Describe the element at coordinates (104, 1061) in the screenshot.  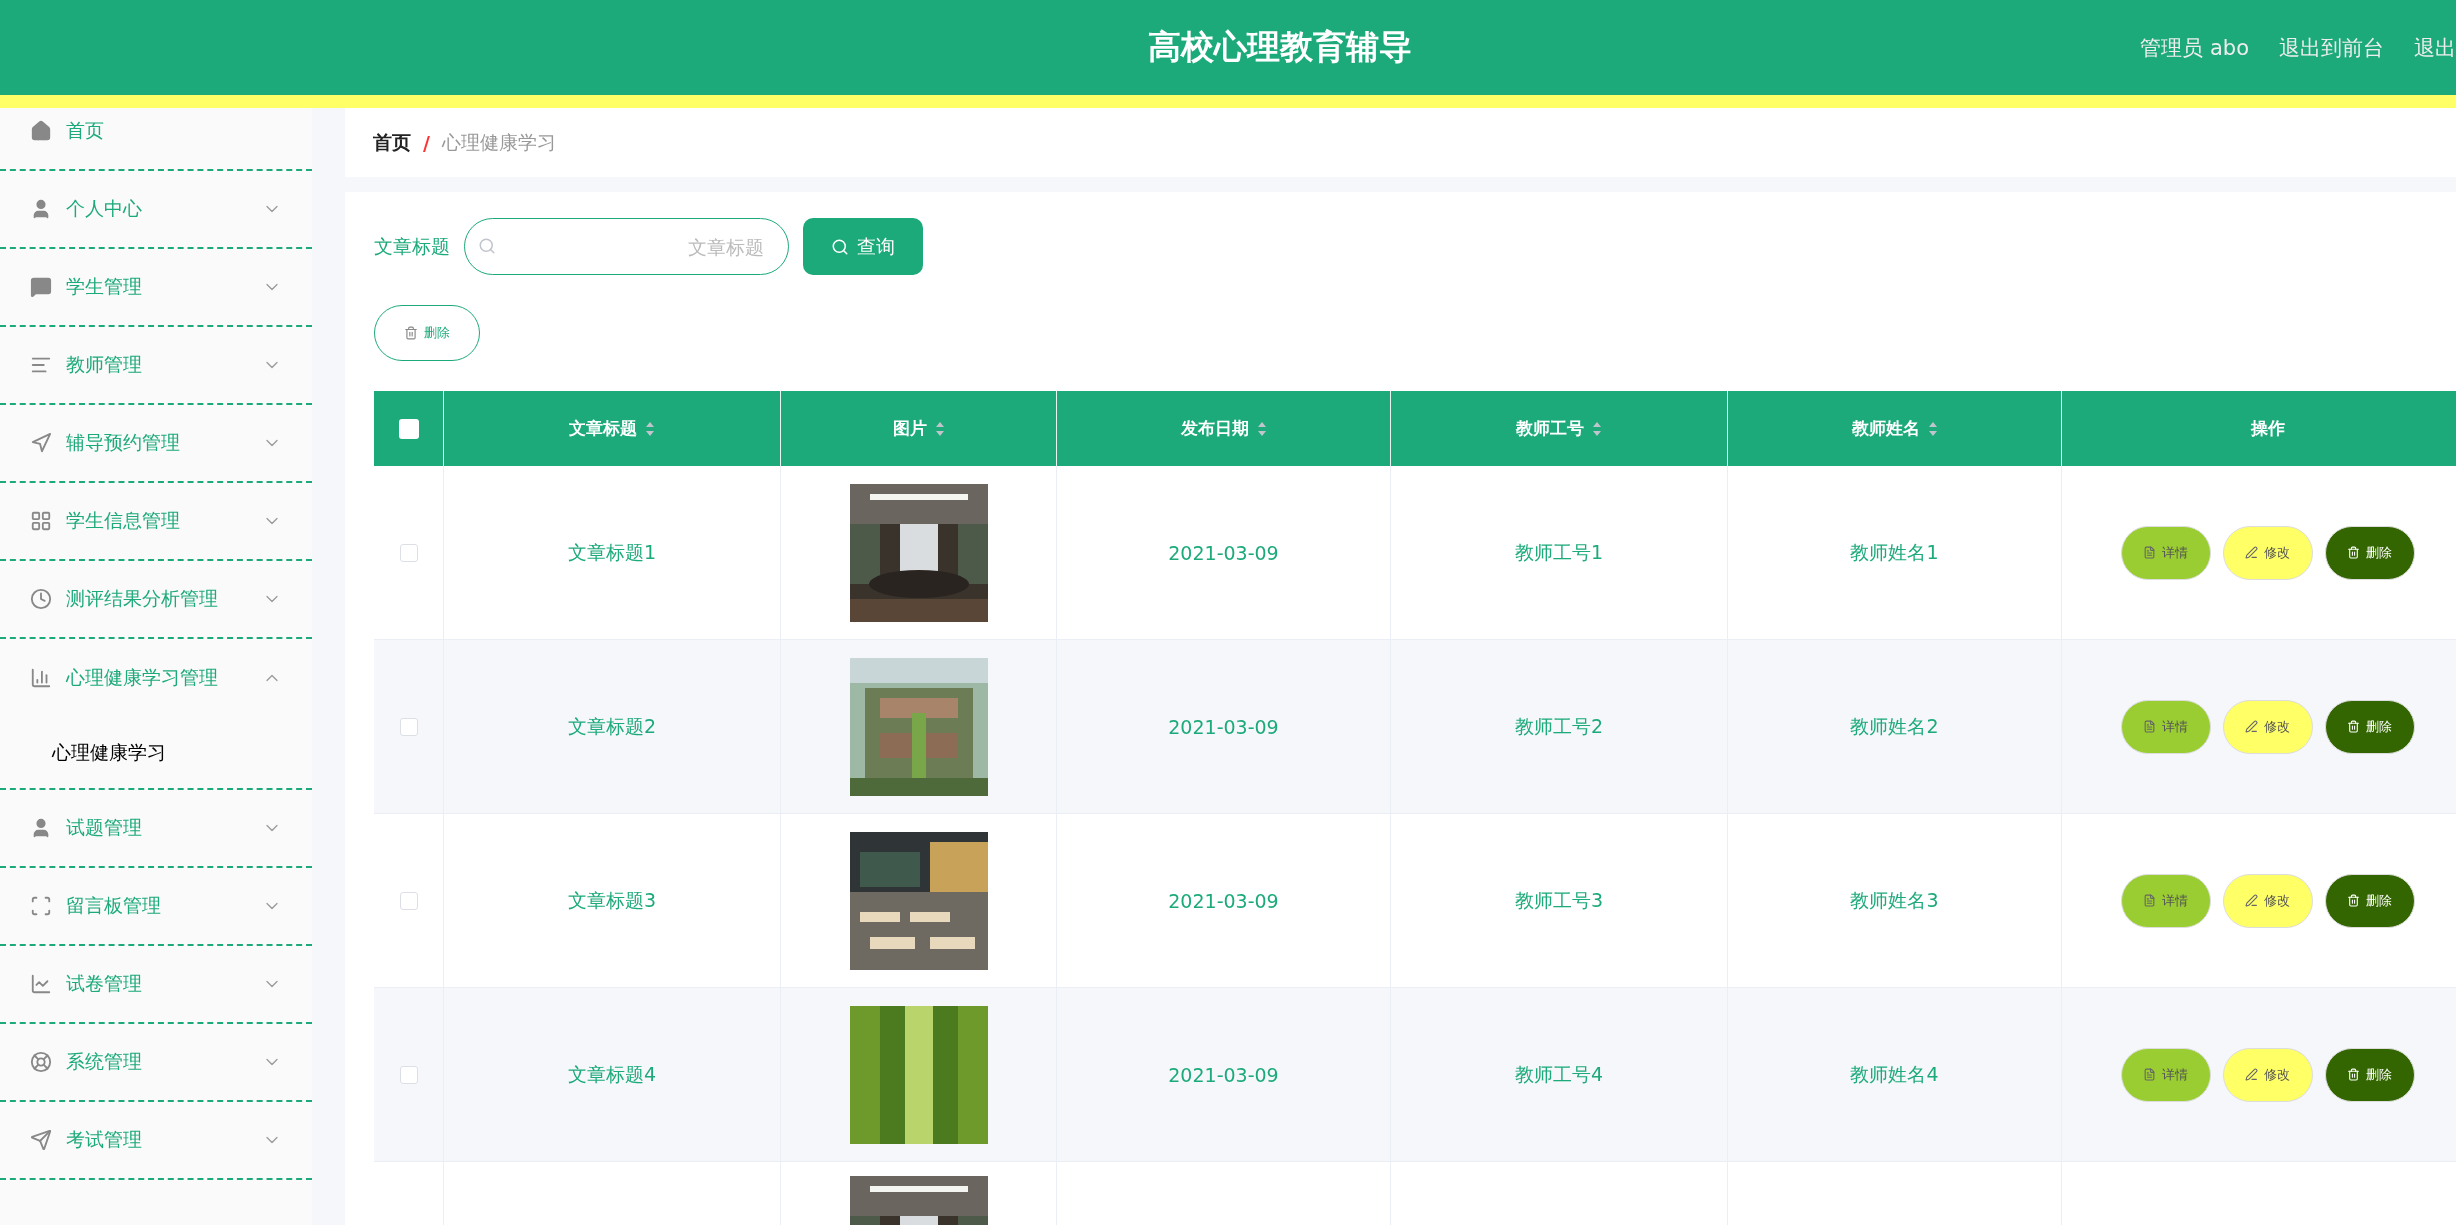
I see `menu-label: 系统管理` at that location.